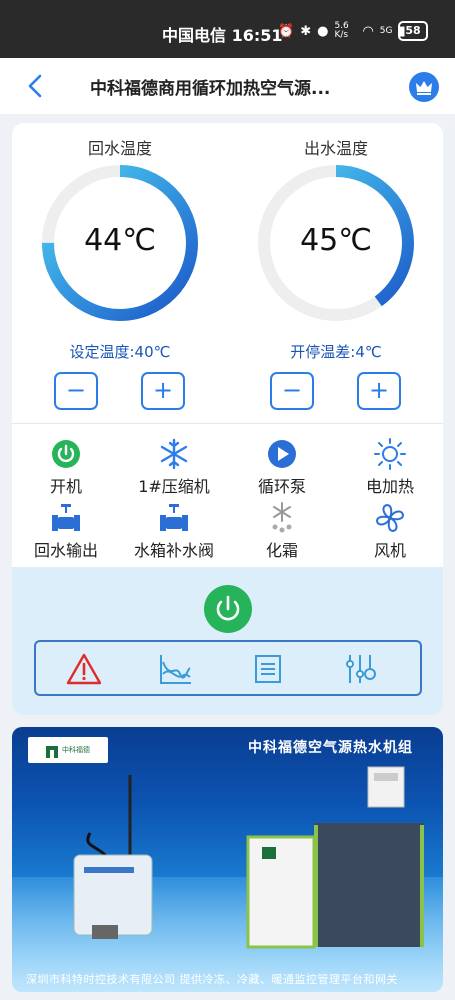  Describe the element at coordinates (163, 391) in the screenshot. I see `increase-set-temp-button: +` at that location.